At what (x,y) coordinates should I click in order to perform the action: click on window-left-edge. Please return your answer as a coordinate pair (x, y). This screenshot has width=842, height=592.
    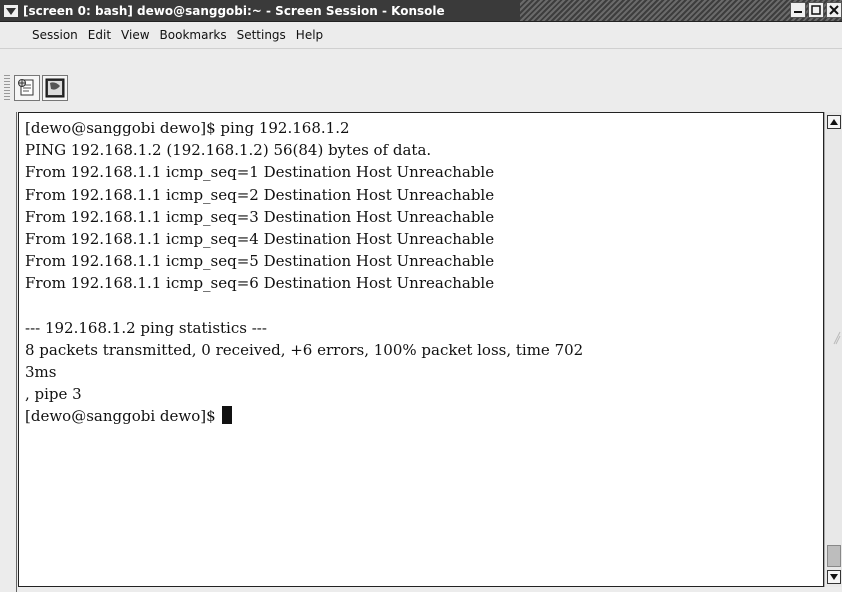
    Looking at the image, I should click on (12, 352).